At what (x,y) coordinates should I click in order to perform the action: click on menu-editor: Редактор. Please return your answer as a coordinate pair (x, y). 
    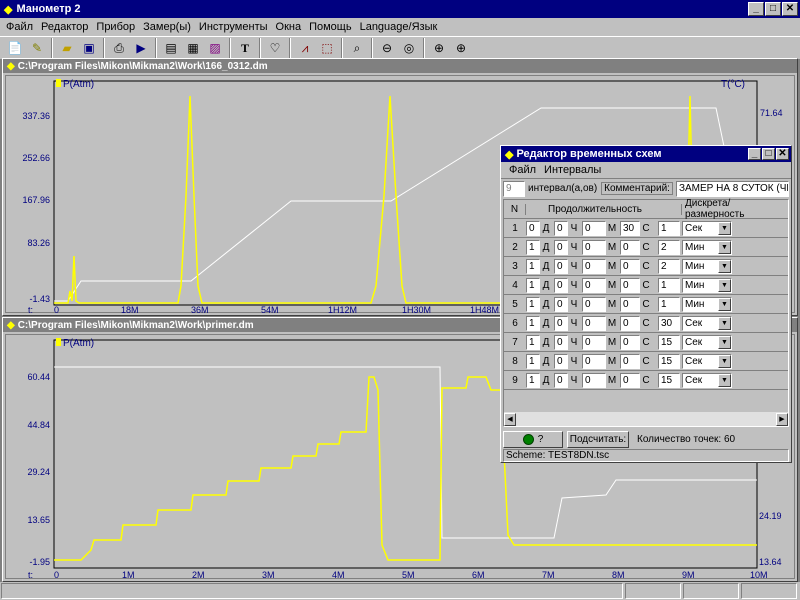
    Looking at the image, I should click on (64, 27).